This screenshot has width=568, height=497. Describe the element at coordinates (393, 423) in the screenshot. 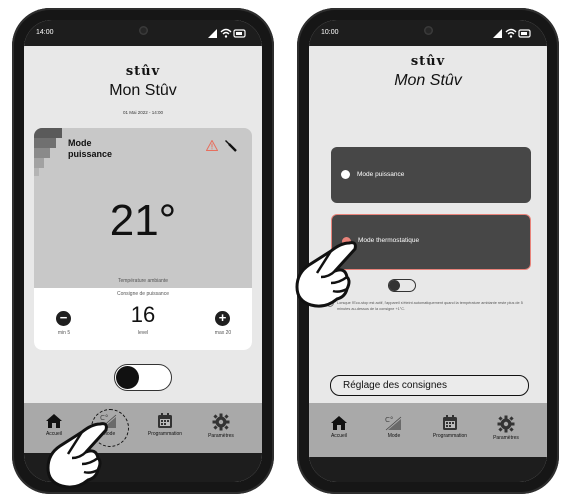

I see `mode-icon: C°` at that location.